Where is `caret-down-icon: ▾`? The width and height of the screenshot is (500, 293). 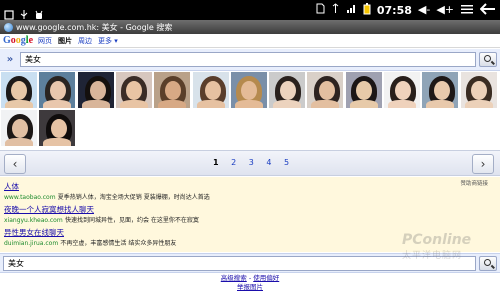
caret-down-icon: ▾ is located at coordinates (116, 40).